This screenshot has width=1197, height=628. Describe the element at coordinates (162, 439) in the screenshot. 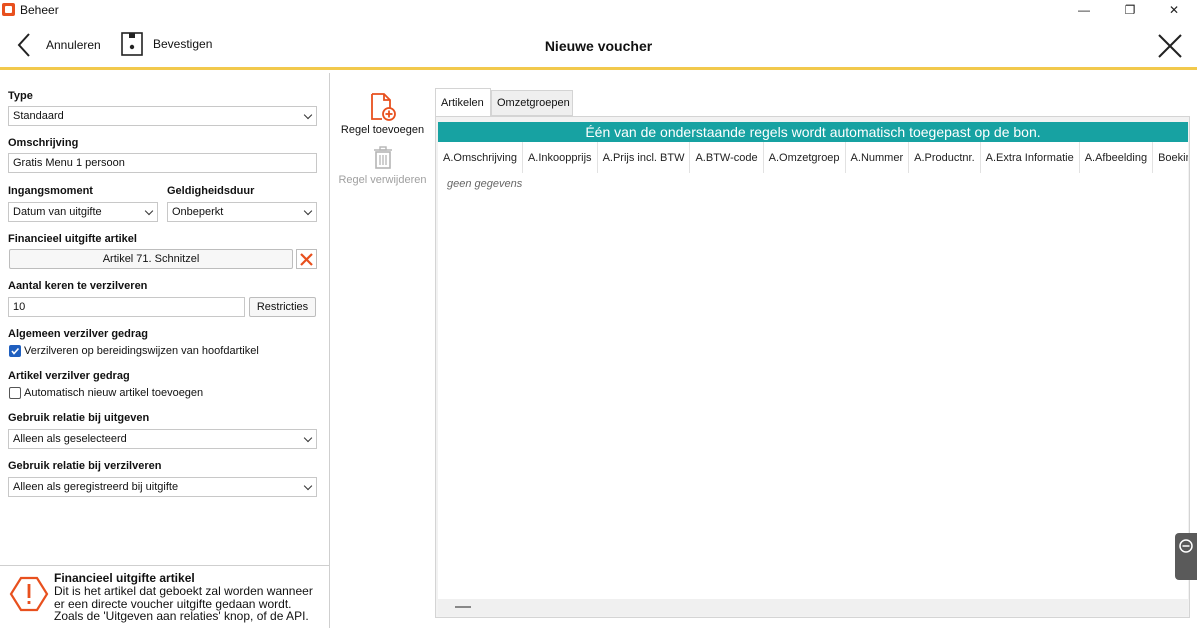

I see `relation-issue-select: Alleen als geselecteerd` at that location.